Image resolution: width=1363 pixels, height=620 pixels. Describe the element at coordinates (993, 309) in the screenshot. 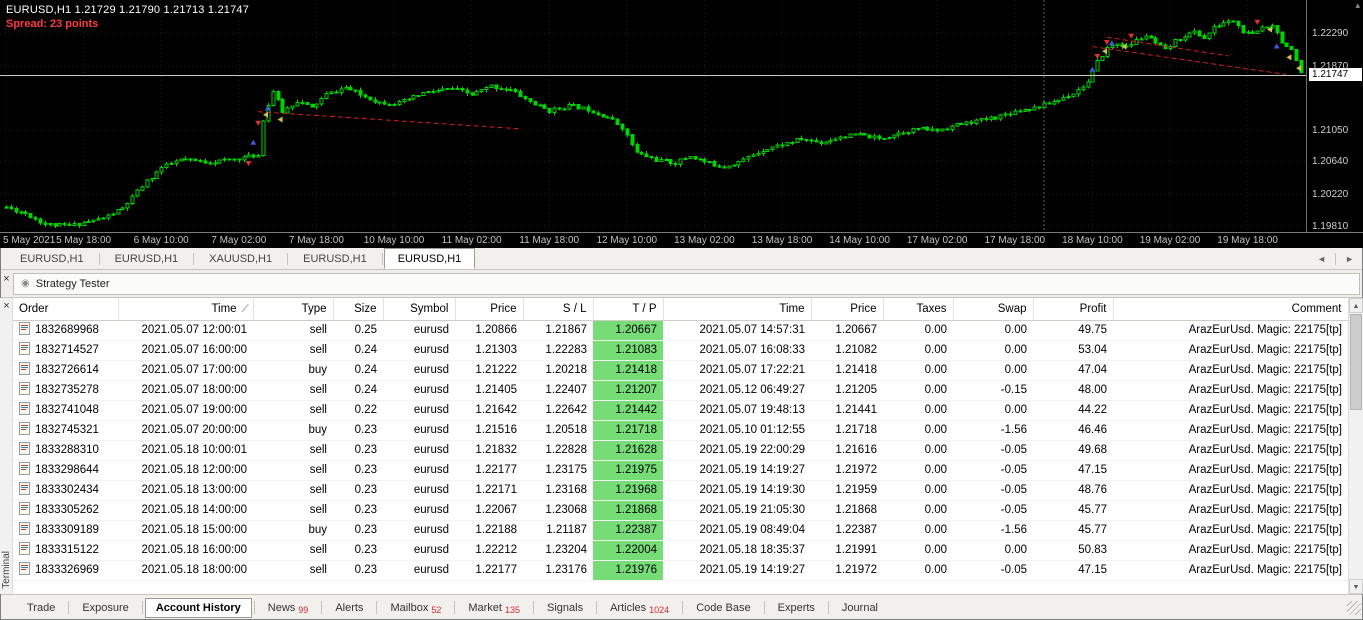

I see `column-header-swap: Swap` at that location.